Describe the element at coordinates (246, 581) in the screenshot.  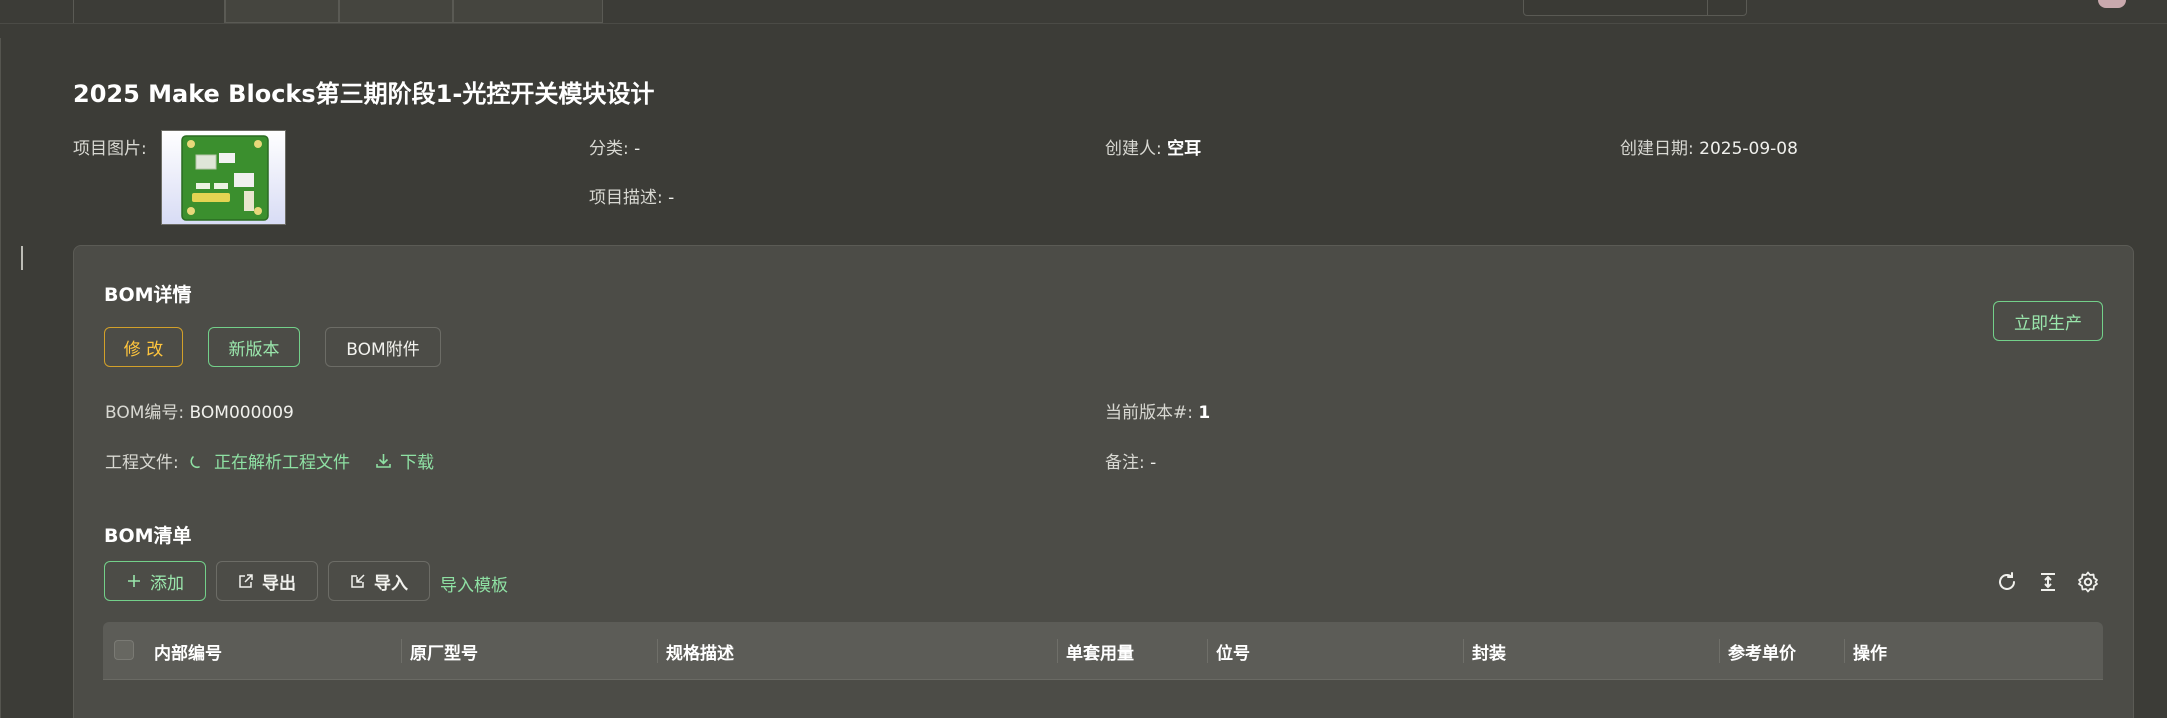
I see `export-icon` at that location.